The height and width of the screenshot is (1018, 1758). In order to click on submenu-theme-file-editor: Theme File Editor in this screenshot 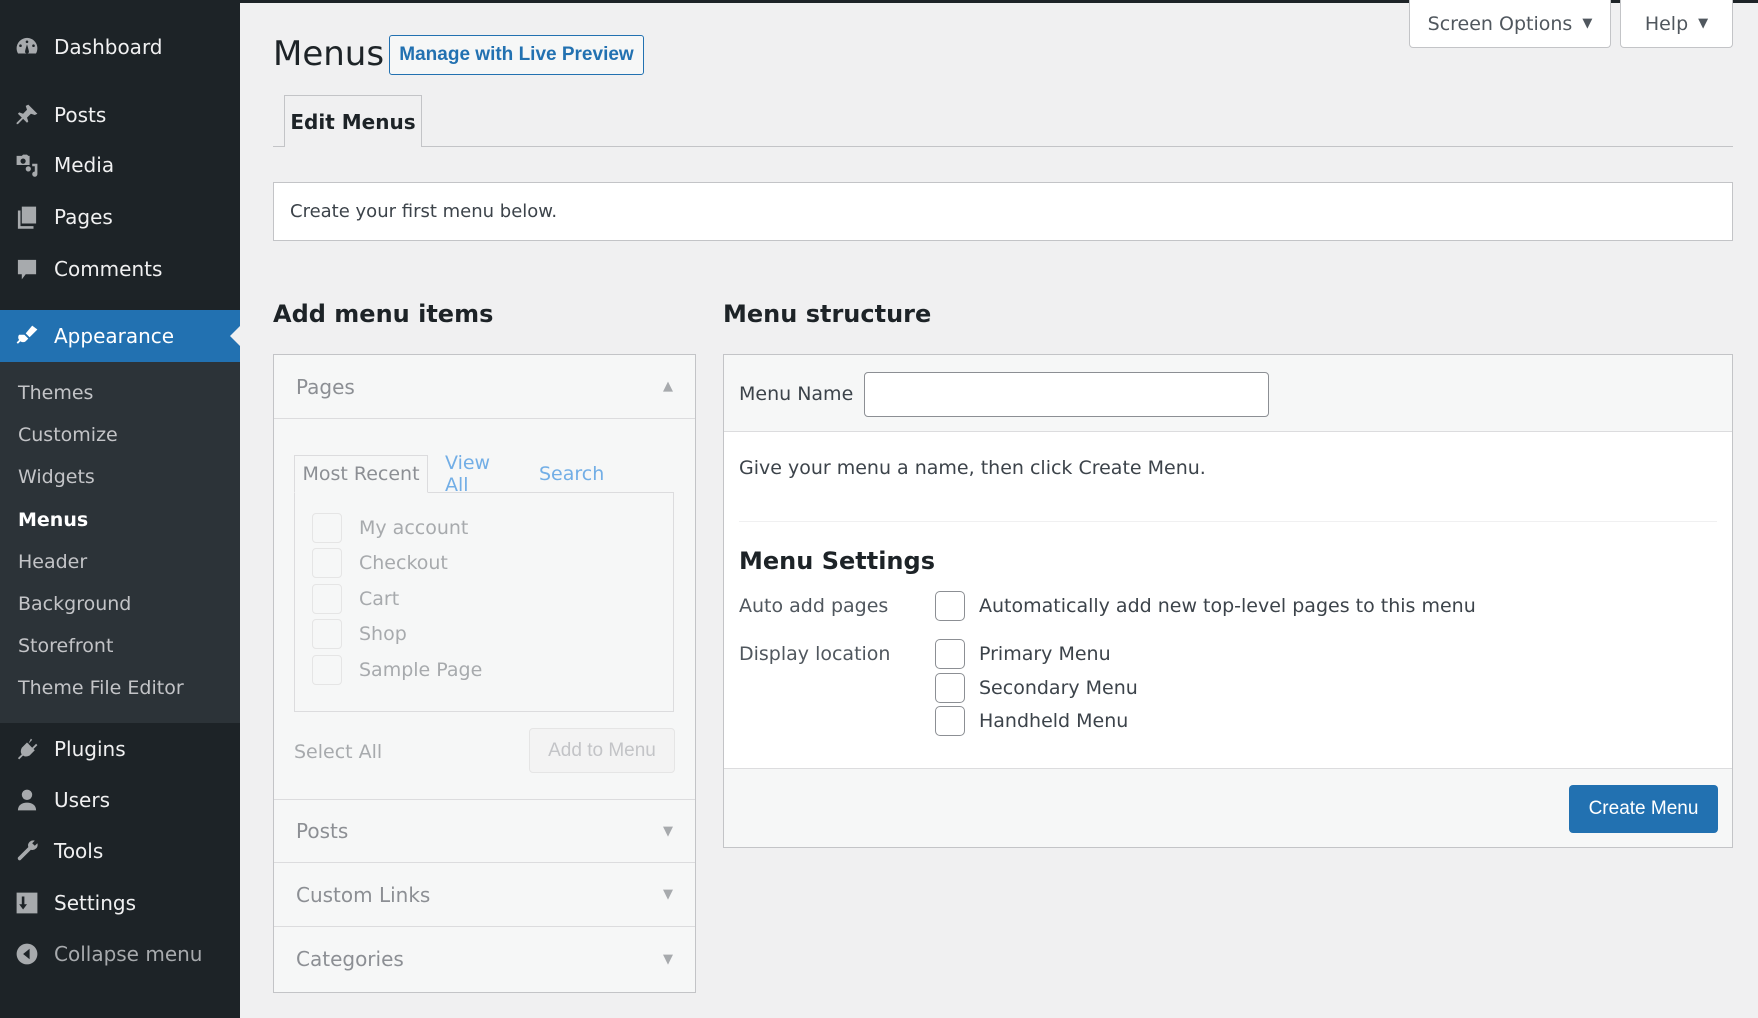, I will do `click(101, 688)`.